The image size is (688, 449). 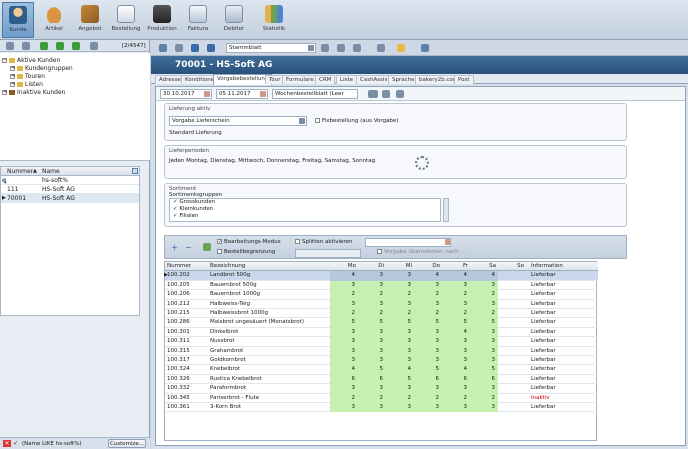 What do you see at coordinates (484, 266) in the screenshot?
I see `column-header: Sa` at bounding box center [484, 266].